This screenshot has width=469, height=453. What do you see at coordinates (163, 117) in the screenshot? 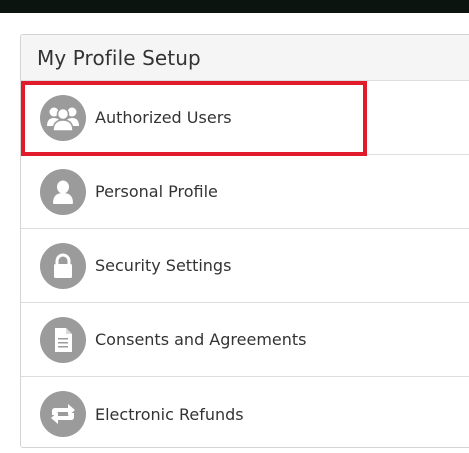
I see `menu-item-label: Authorized Users` at bounding box center [163, 117].